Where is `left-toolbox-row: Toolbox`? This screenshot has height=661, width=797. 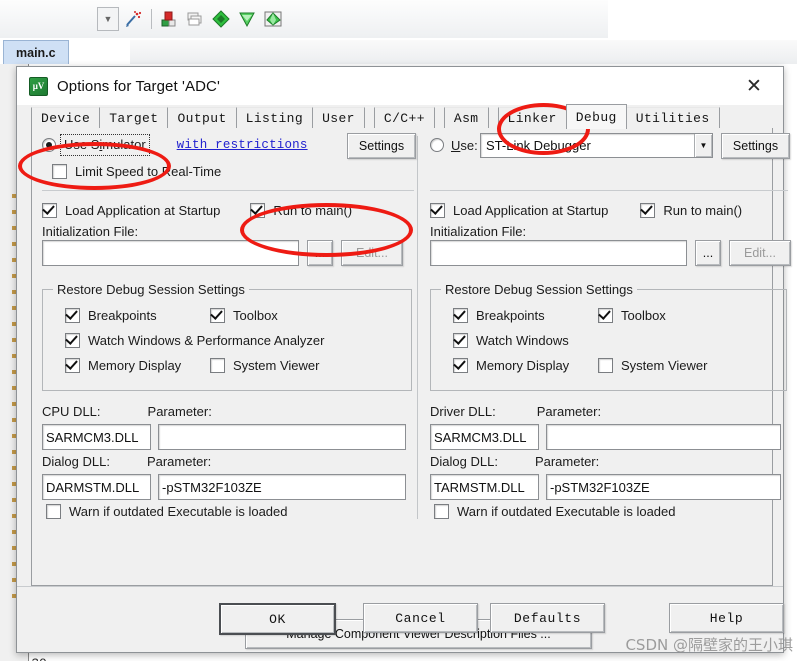
left-toolbox-row: Toolbox is located at coordinates (244, 315).